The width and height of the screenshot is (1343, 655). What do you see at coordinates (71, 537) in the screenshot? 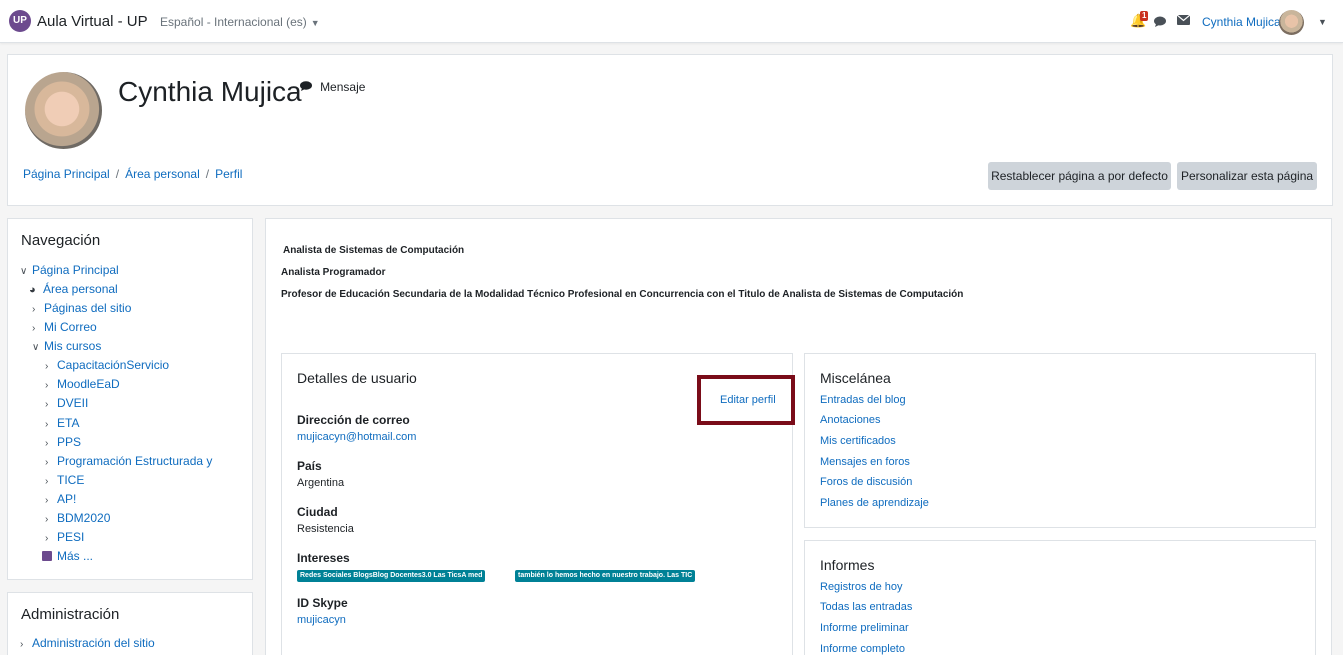
I see `nav-item-label: PESI` at bounding box center [71, 537].